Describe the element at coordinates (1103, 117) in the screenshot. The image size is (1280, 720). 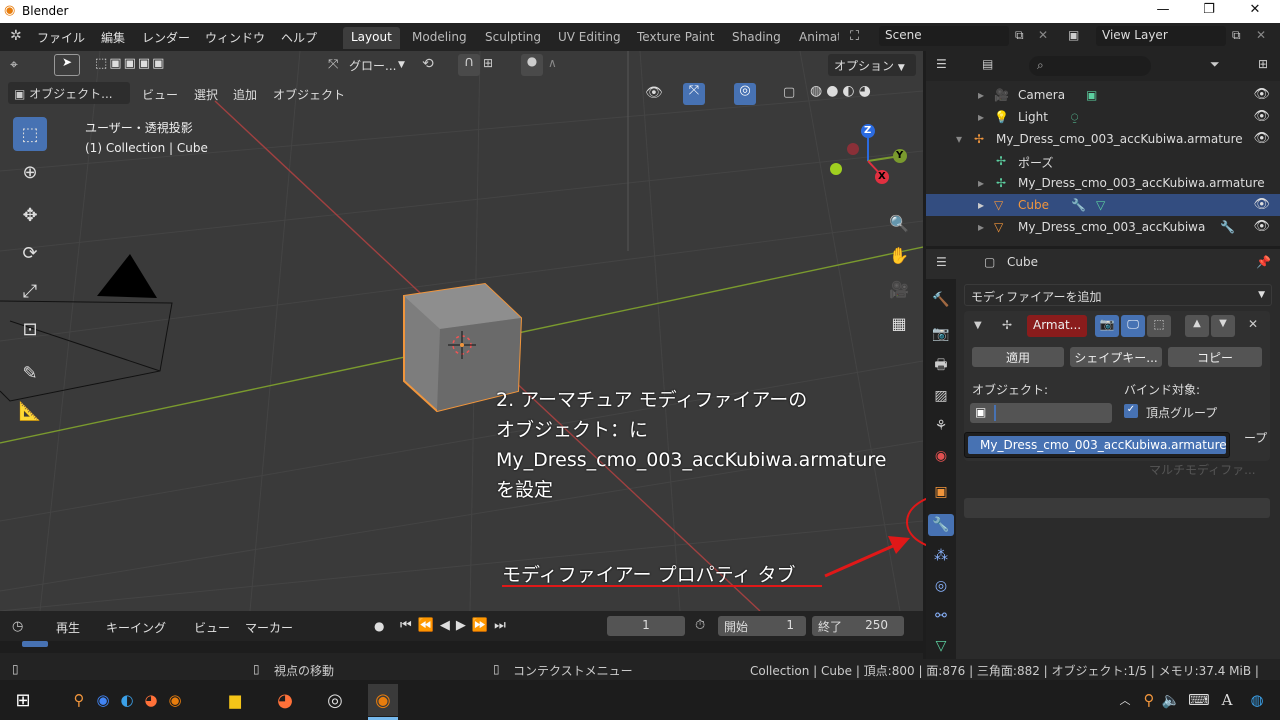
I see `outliner-row: ▸ 💡 Light ⍜ 👁` at that location.